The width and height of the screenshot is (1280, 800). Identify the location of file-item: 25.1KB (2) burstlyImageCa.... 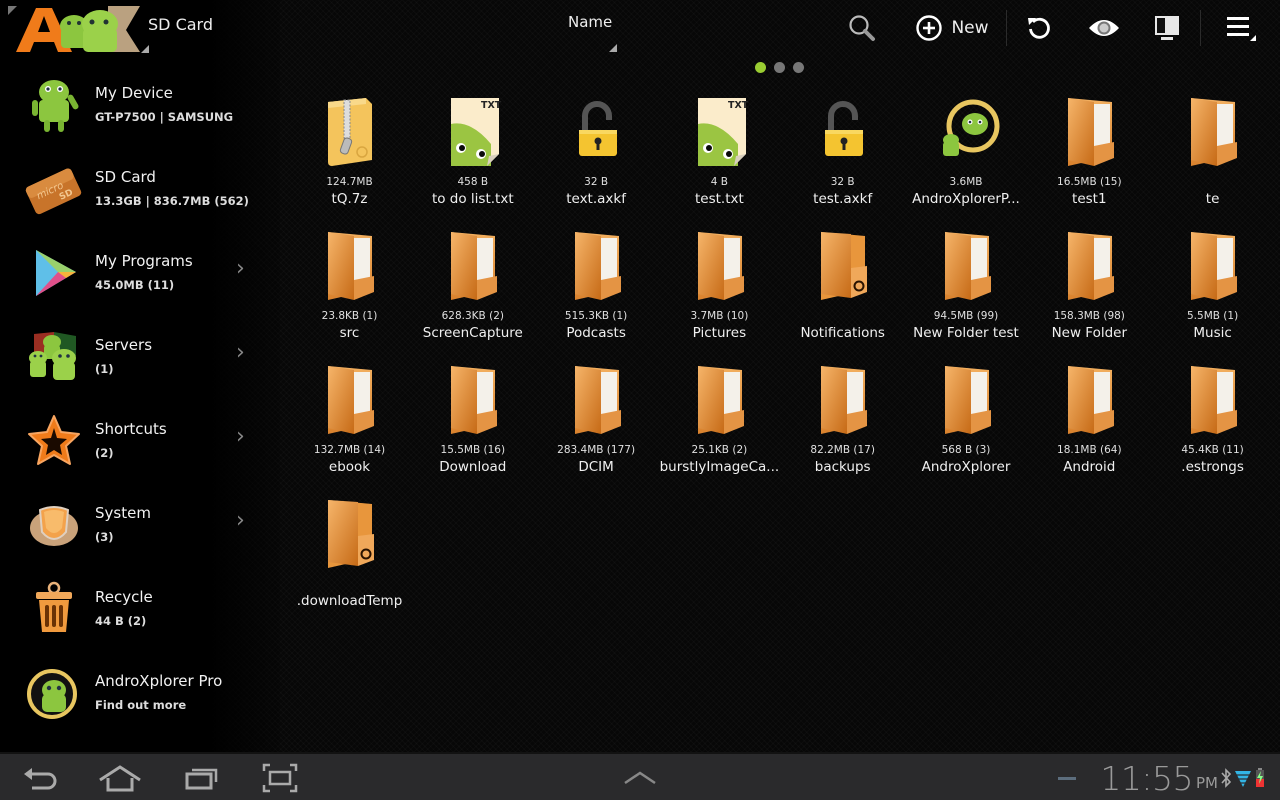
(719, 423).